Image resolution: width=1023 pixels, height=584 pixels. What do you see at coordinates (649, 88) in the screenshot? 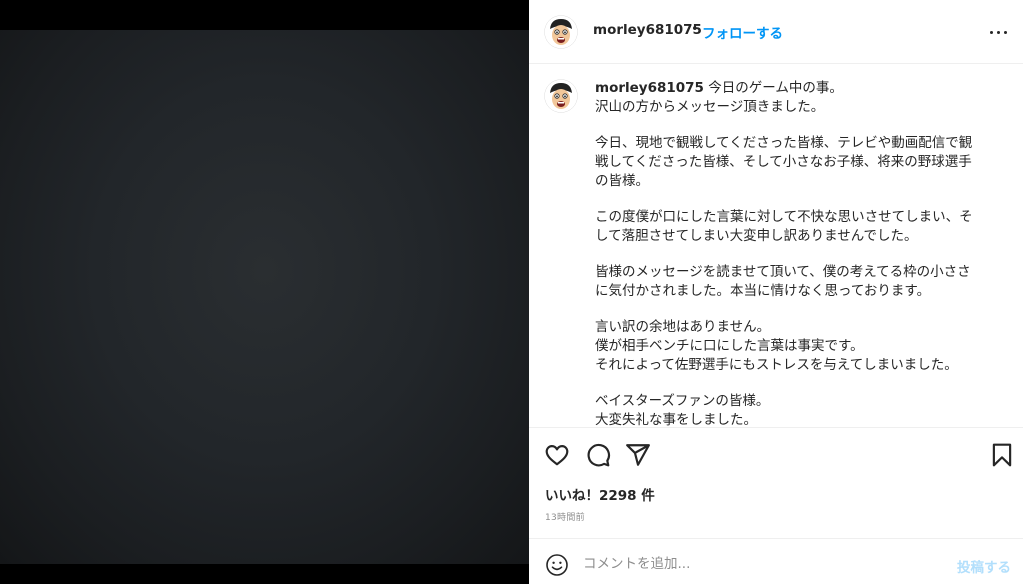
I see `caption-username: morley681075` at bounding box center [649, 88].